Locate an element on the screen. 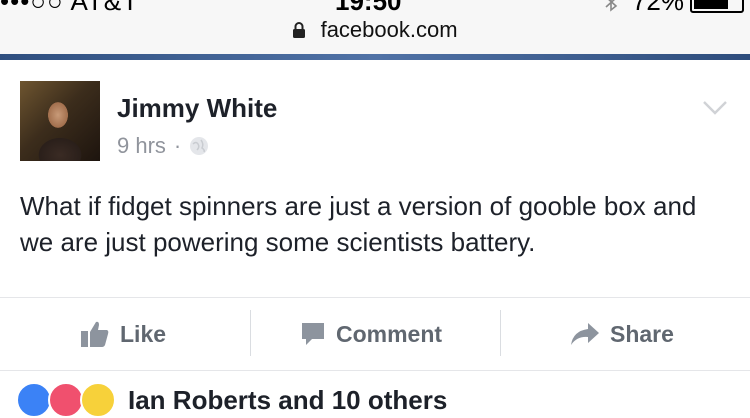 The height and width of the screenshot is (418, 750). like-label: Like is located at coordinates (143, 333).